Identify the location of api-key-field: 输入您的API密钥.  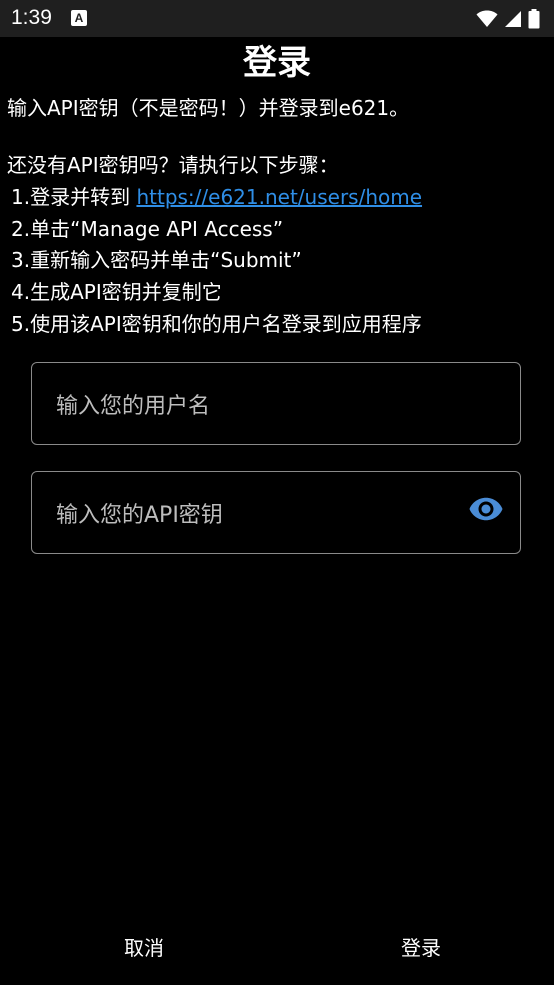
(276, 512).